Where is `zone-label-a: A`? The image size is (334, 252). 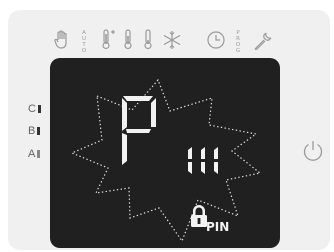 zone-label-a: A is located at coordinates (34, 154).